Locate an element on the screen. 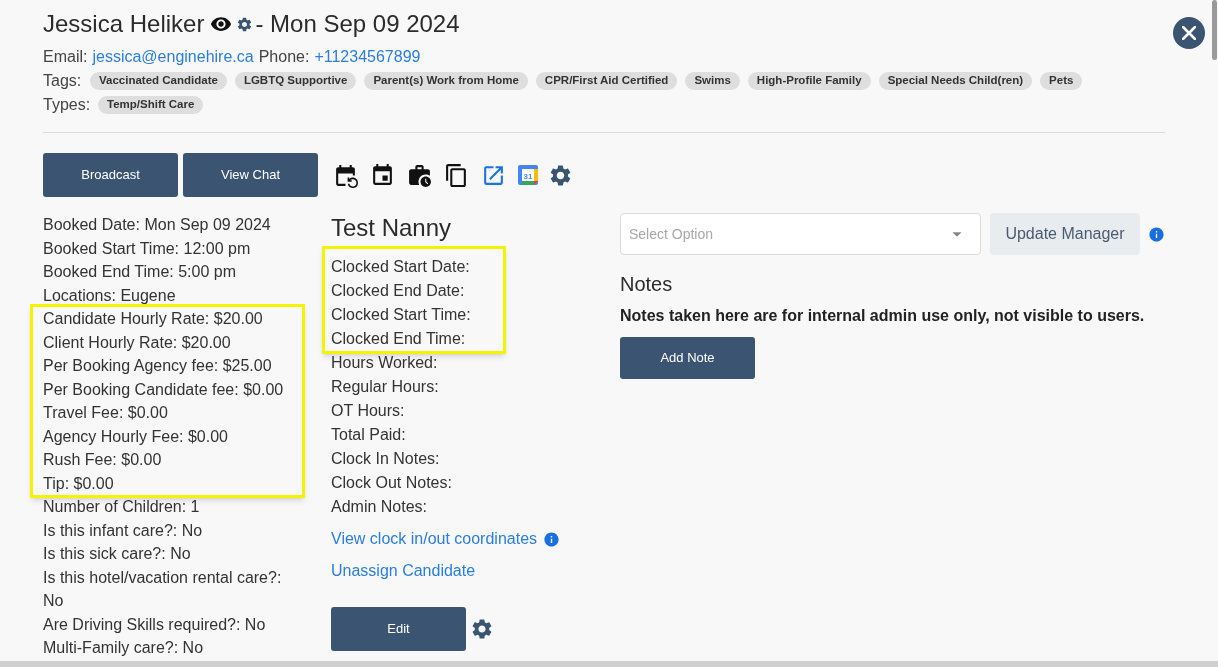 The width and height of the screenshot is (1218, 667). scrollbar-thumb is located at coordinates (1214, 30).